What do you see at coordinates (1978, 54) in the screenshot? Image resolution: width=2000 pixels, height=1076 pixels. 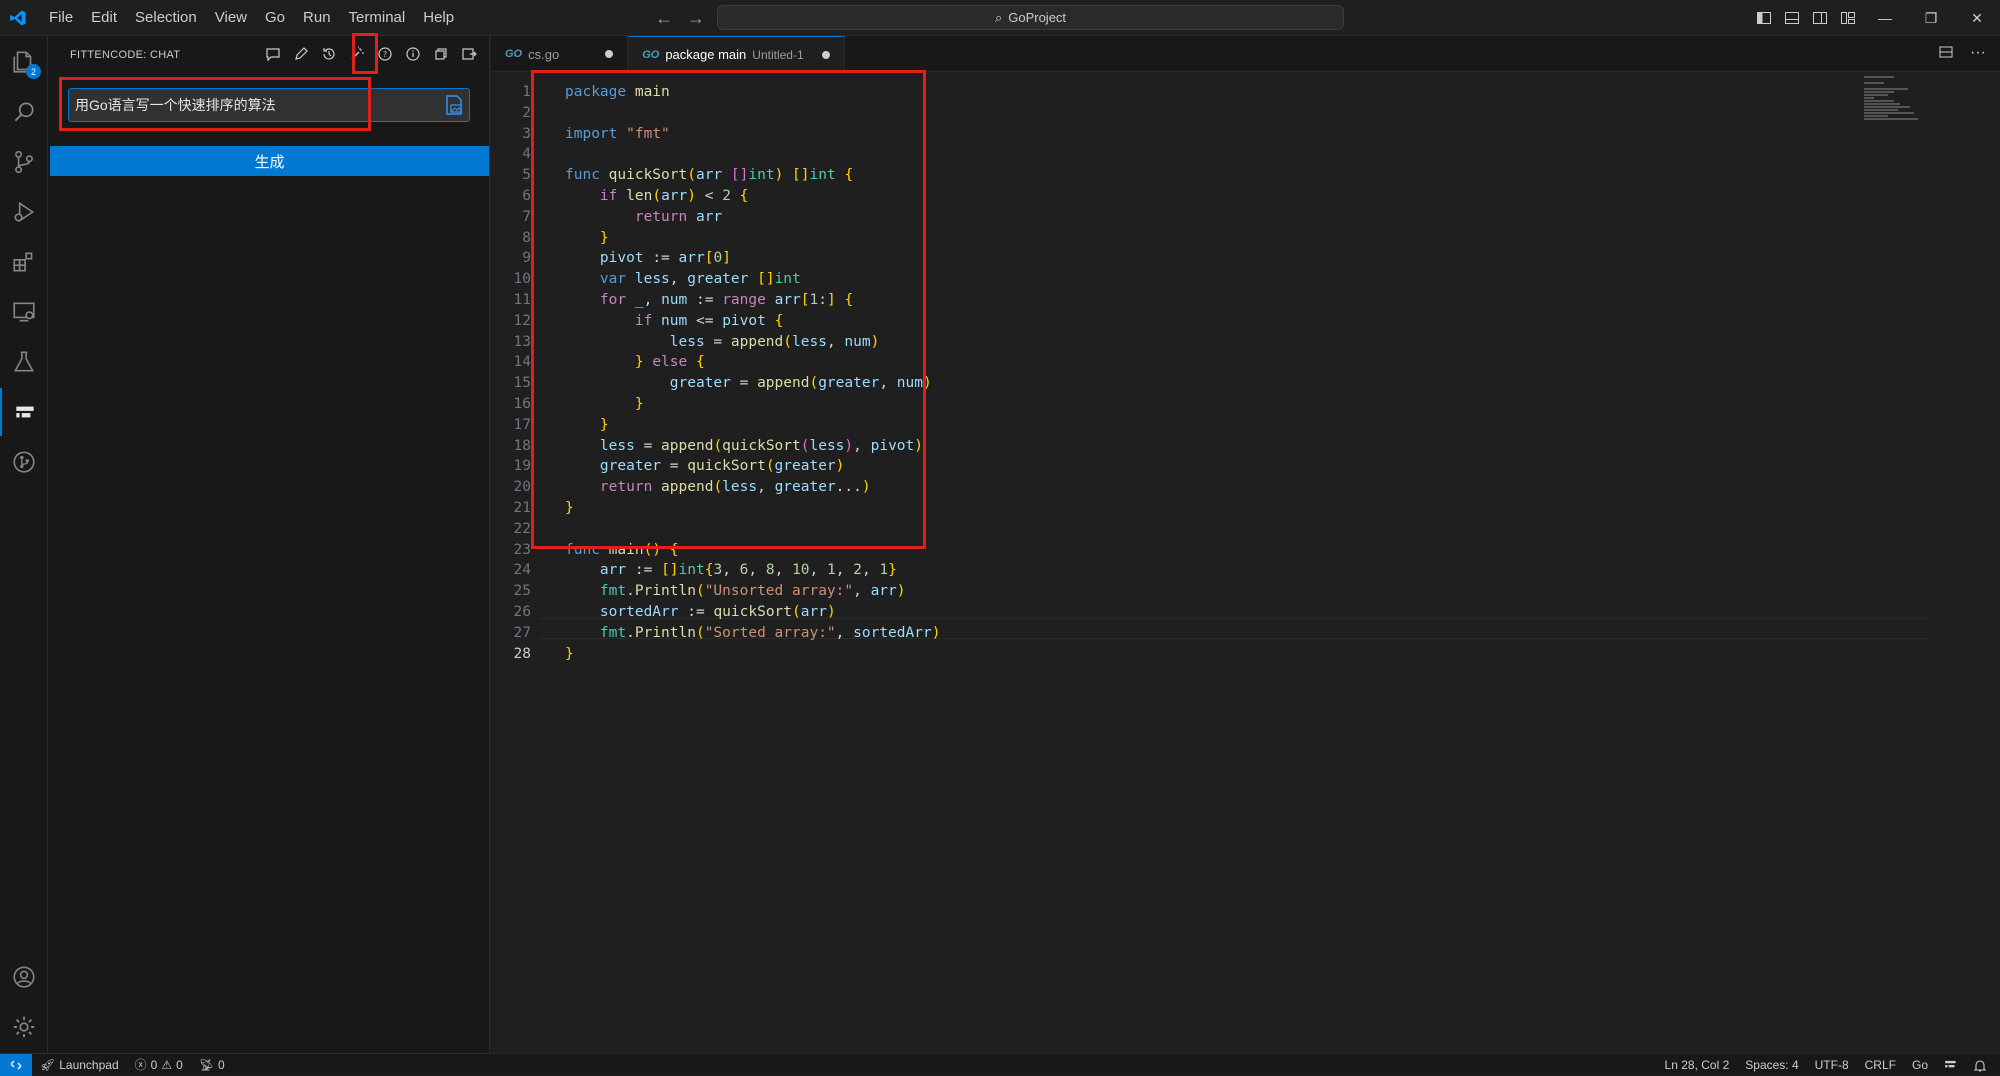 I see `more-actions-icon: ···` at bounding box center [1978, 54].